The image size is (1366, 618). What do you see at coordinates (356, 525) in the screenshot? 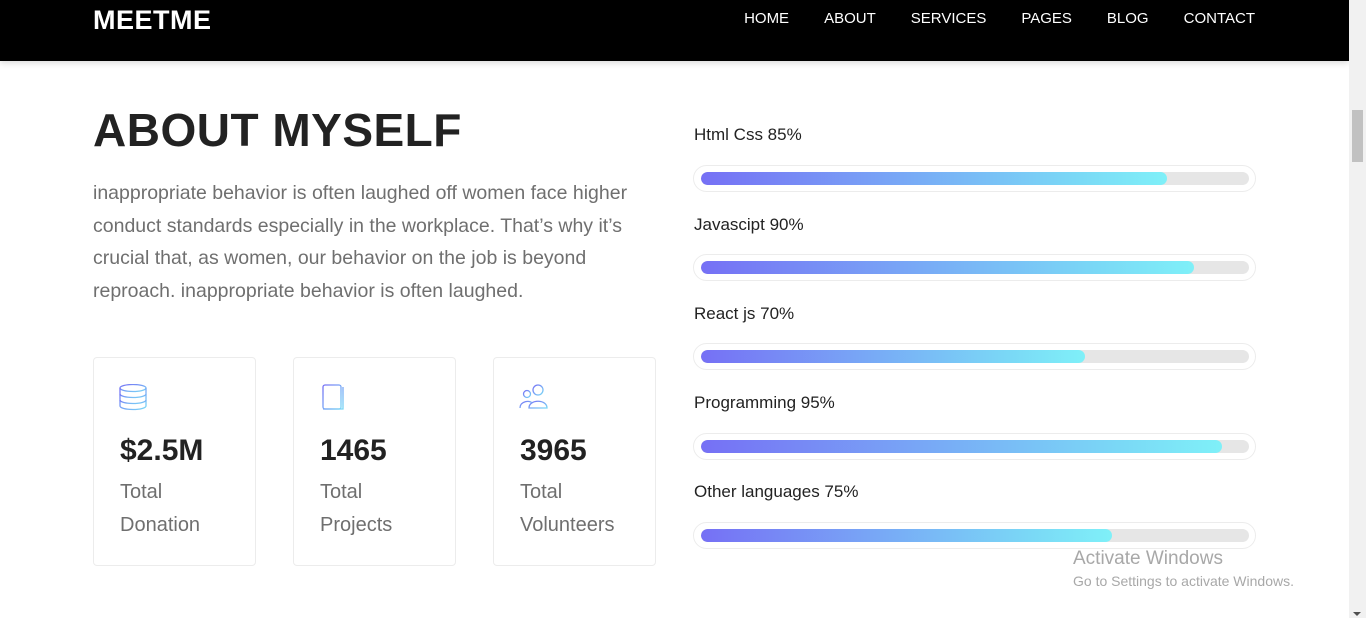
I see `stat-label-line2: Projects` at bounding box center [356, 525].